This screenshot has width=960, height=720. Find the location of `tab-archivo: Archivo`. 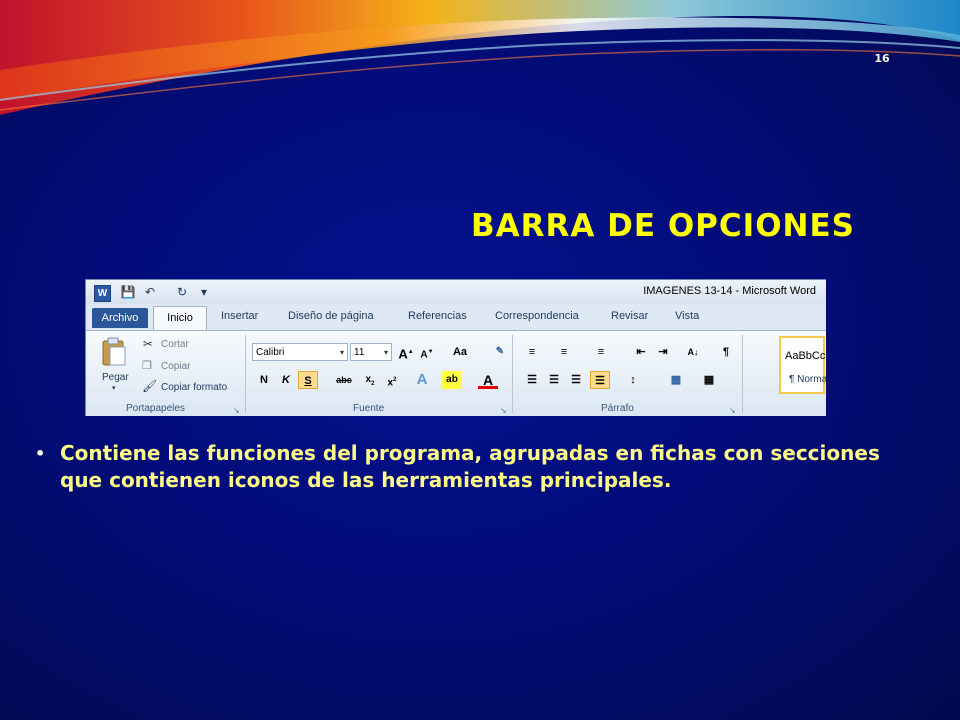

tab-archivo: Archivo is located at coordinates (120, 318).